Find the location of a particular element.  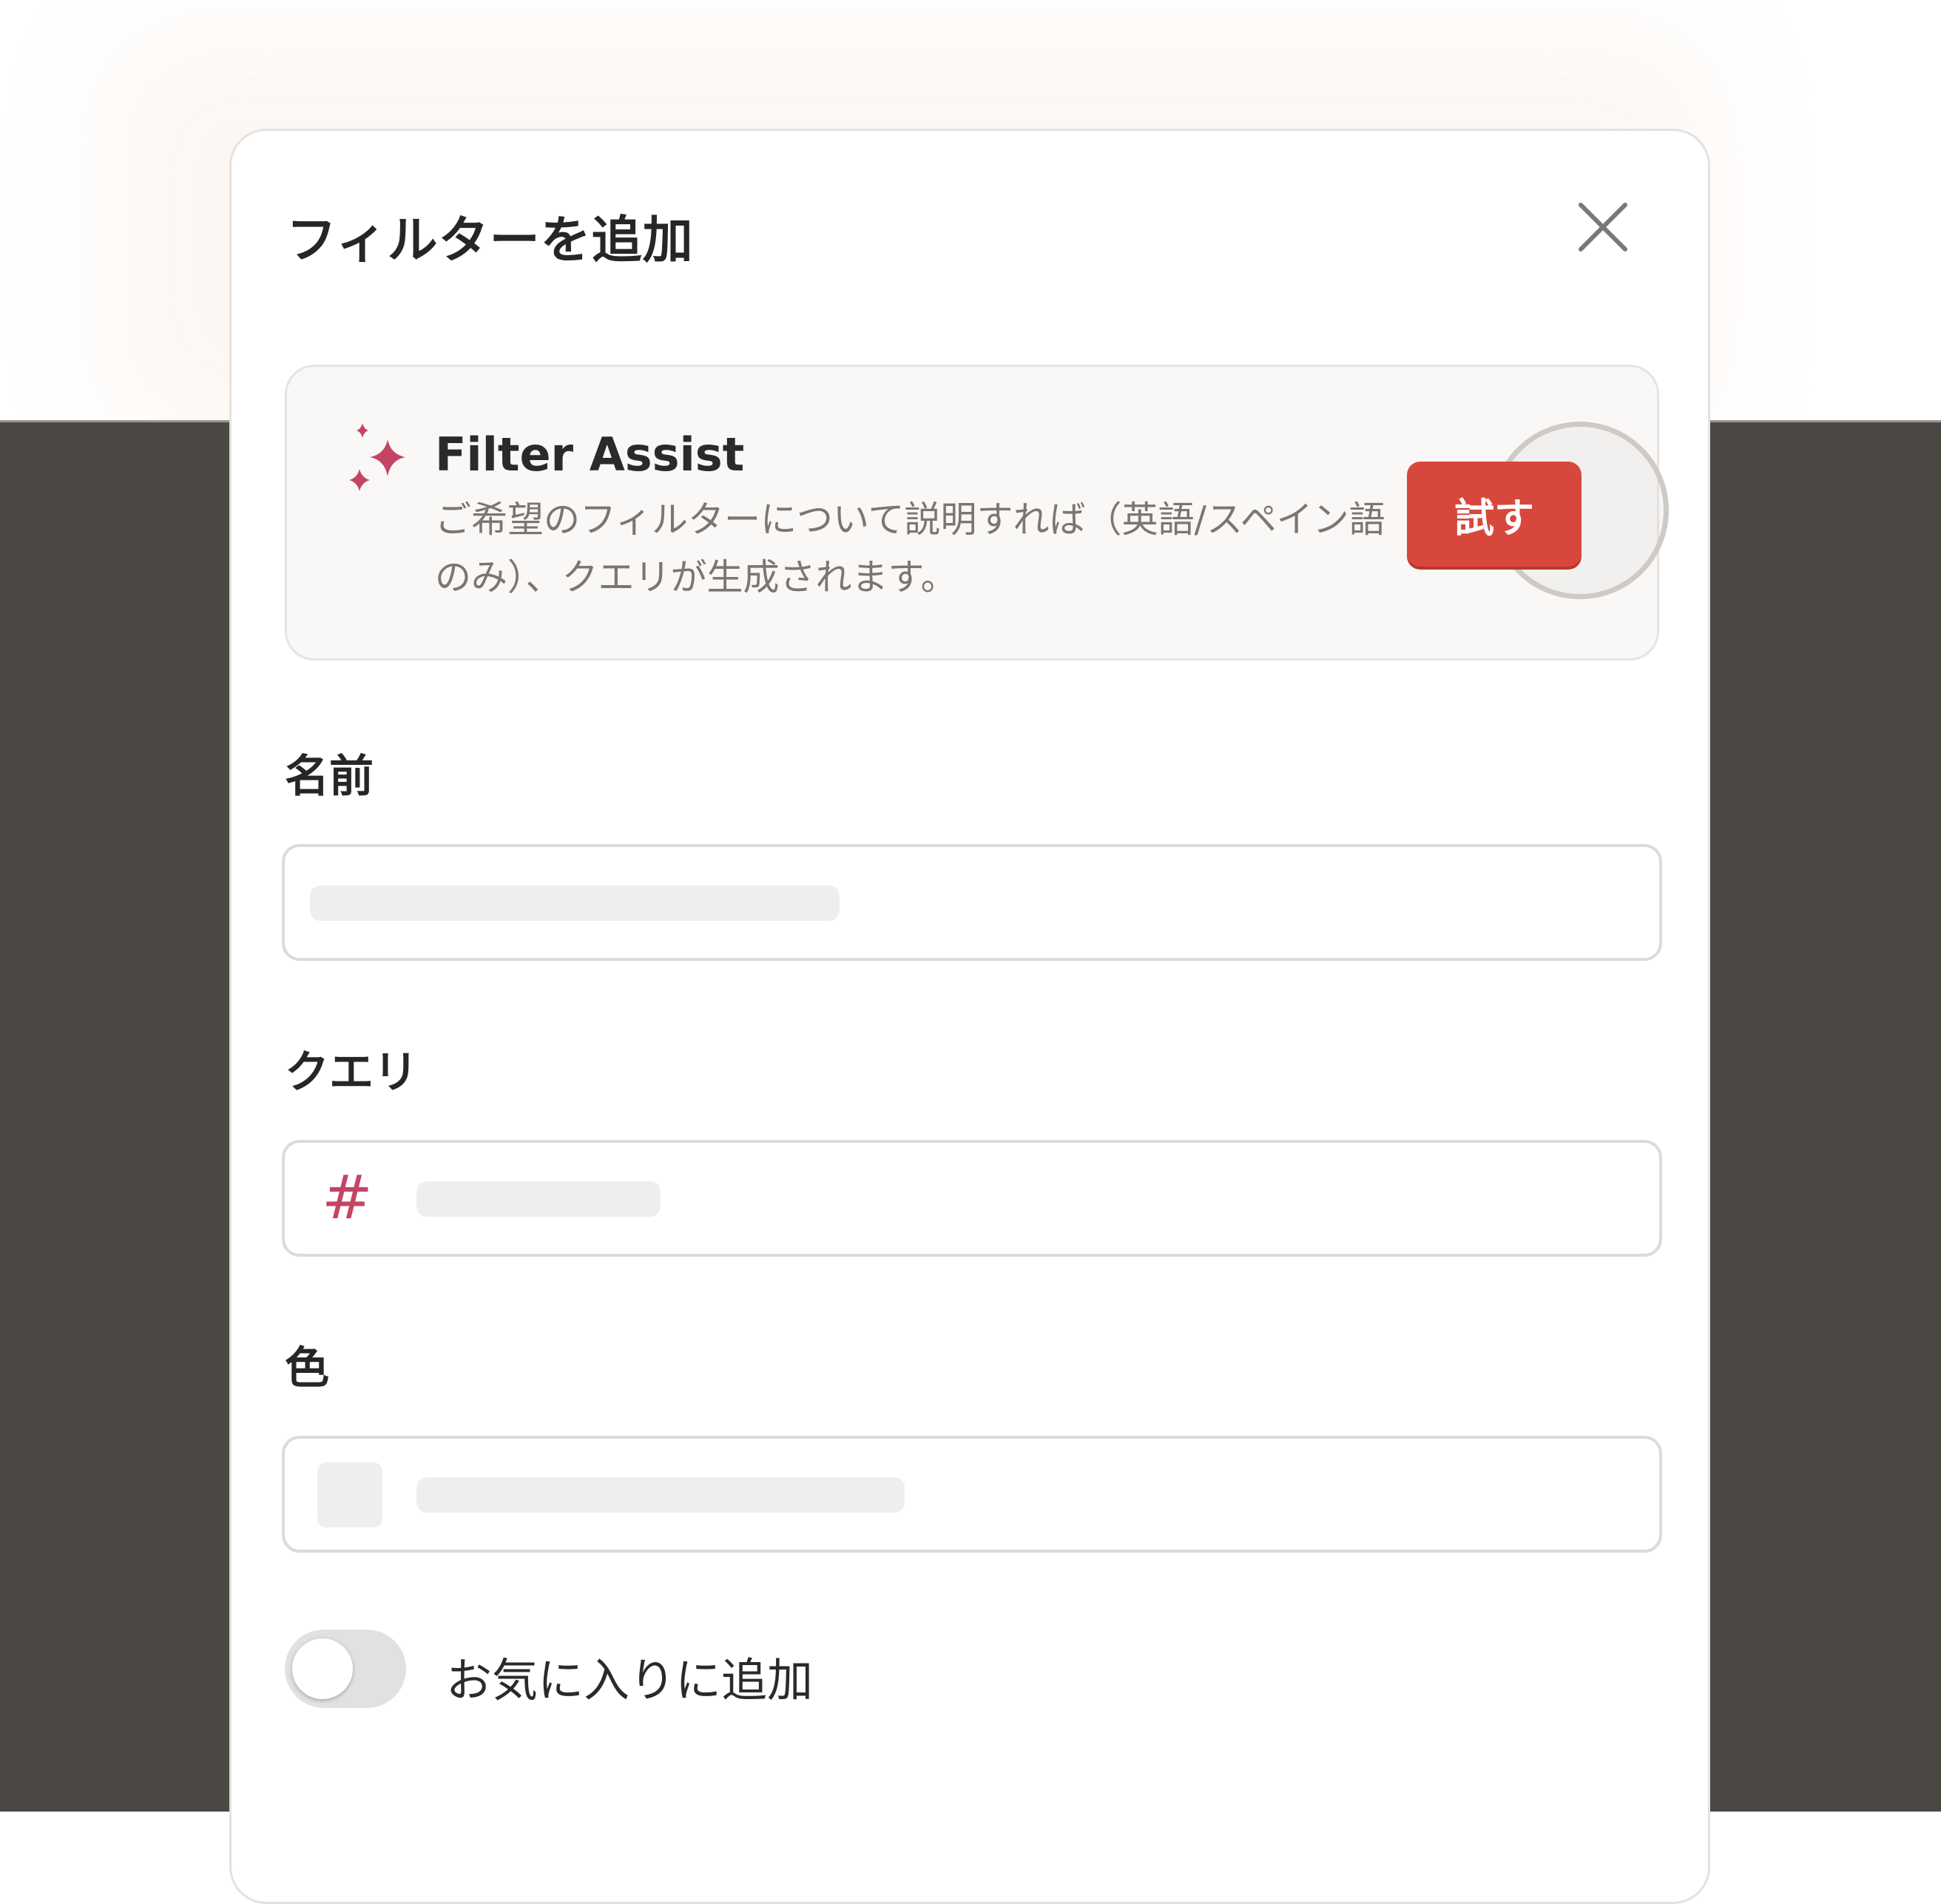

close-button is located at coordinates (1603, 227).